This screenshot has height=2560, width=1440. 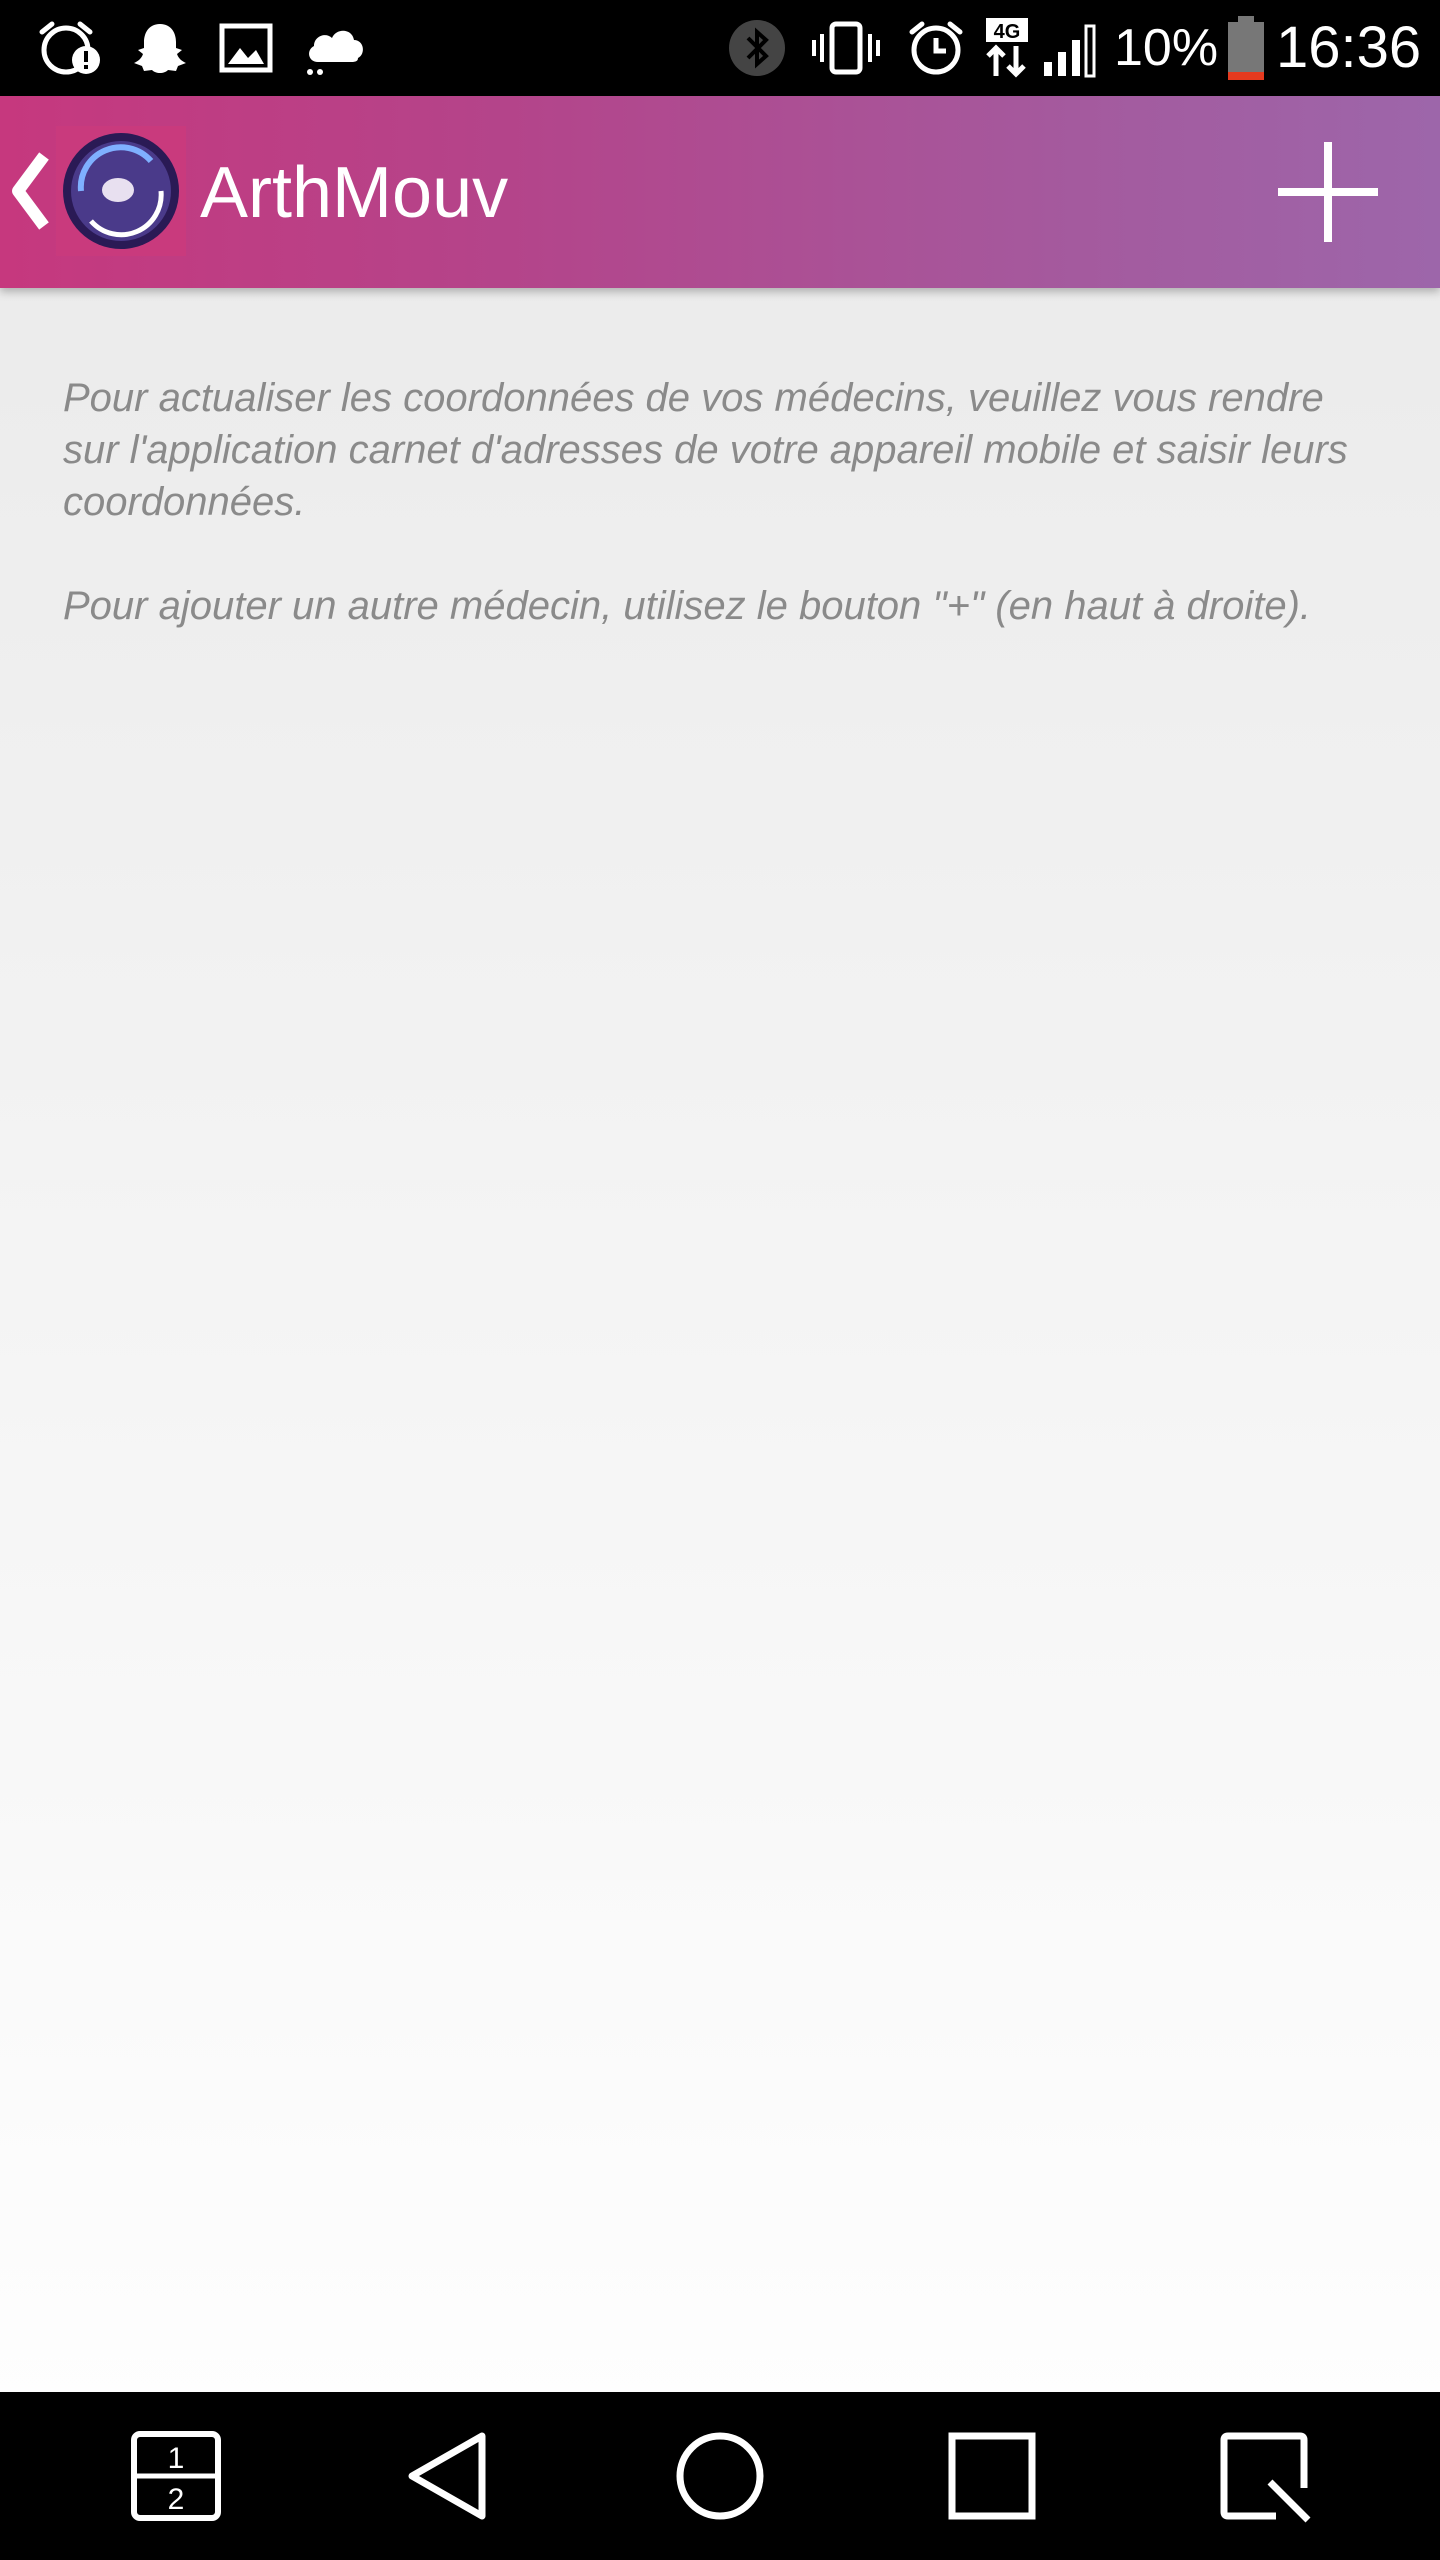 What do you see at coordinates (246, 48) in the screenshot?
I see `gallery-icon` at bounding box center [246, 48].